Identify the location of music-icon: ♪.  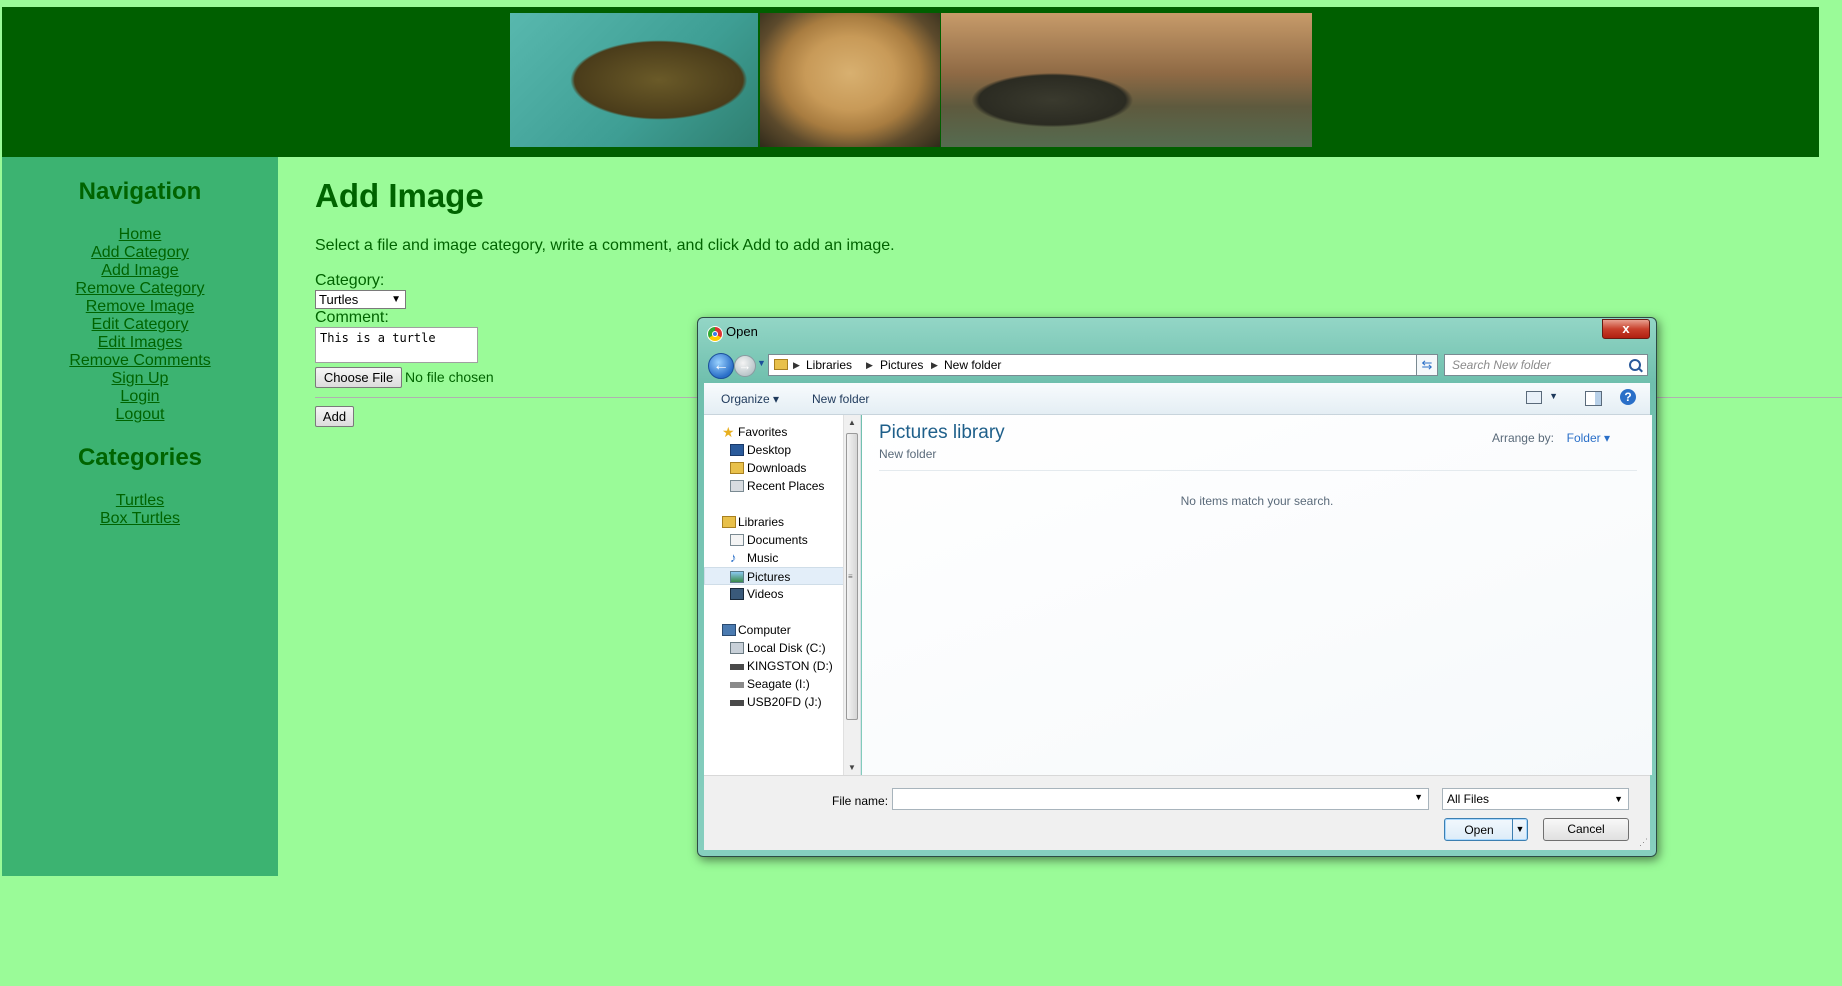
(733, 557).